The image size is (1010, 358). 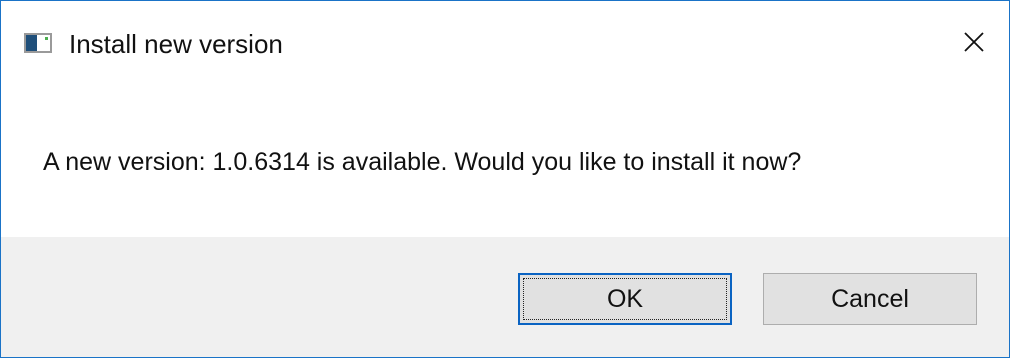 I want to click on dialog-title: Install new version, so click(x=176, y=44).